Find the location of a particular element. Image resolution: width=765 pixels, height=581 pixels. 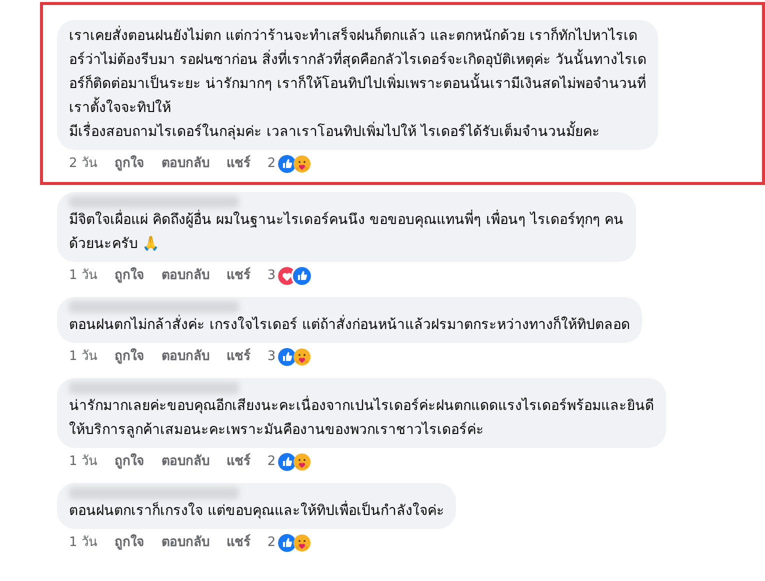

comment-text: ด้วยนะครับ is located at coordinates (103, 244).